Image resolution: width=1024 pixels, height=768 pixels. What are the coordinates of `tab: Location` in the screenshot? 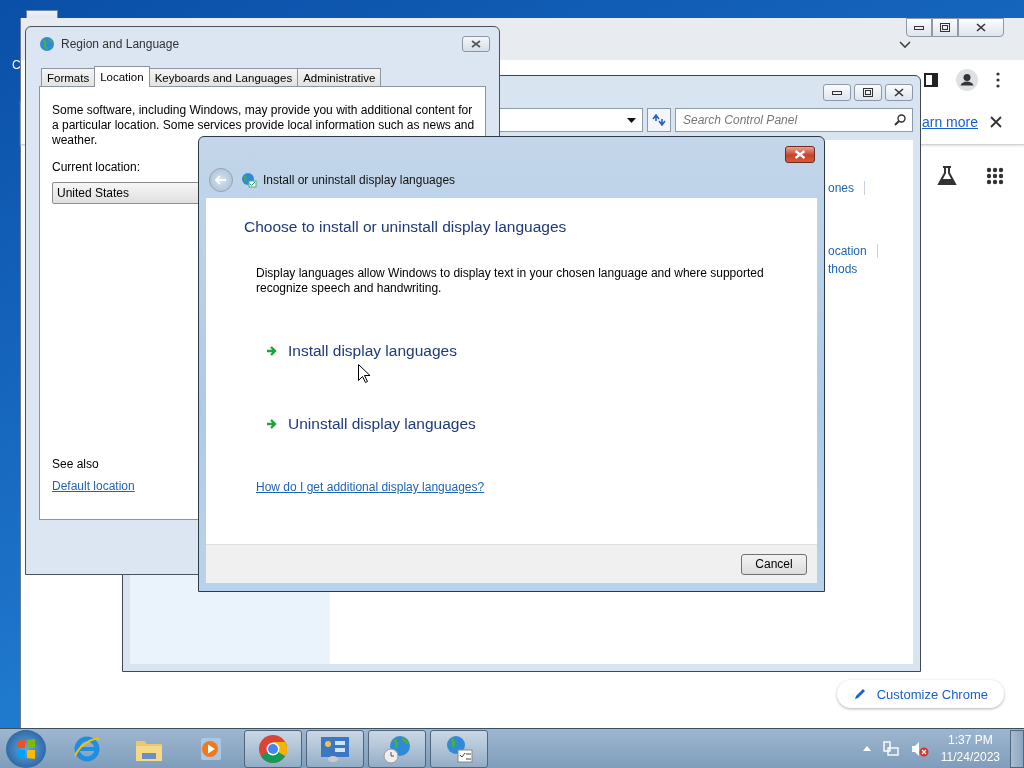 It's located at (122, 76).